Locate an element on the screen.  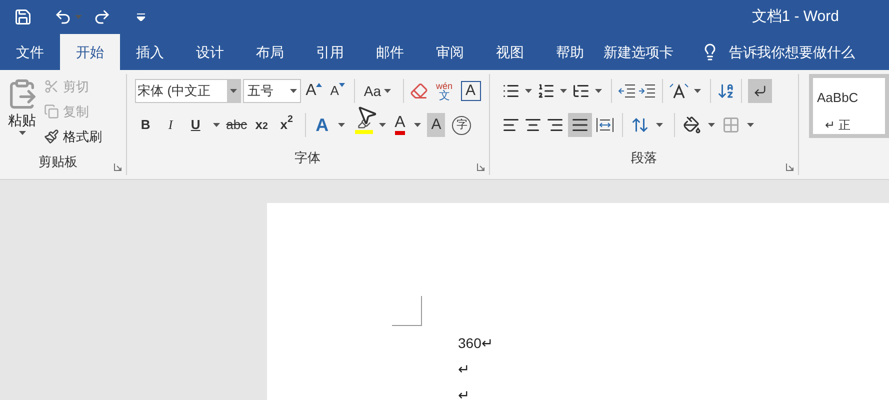
ribbon-tab: 插入 is located at coordinates (150, 52).